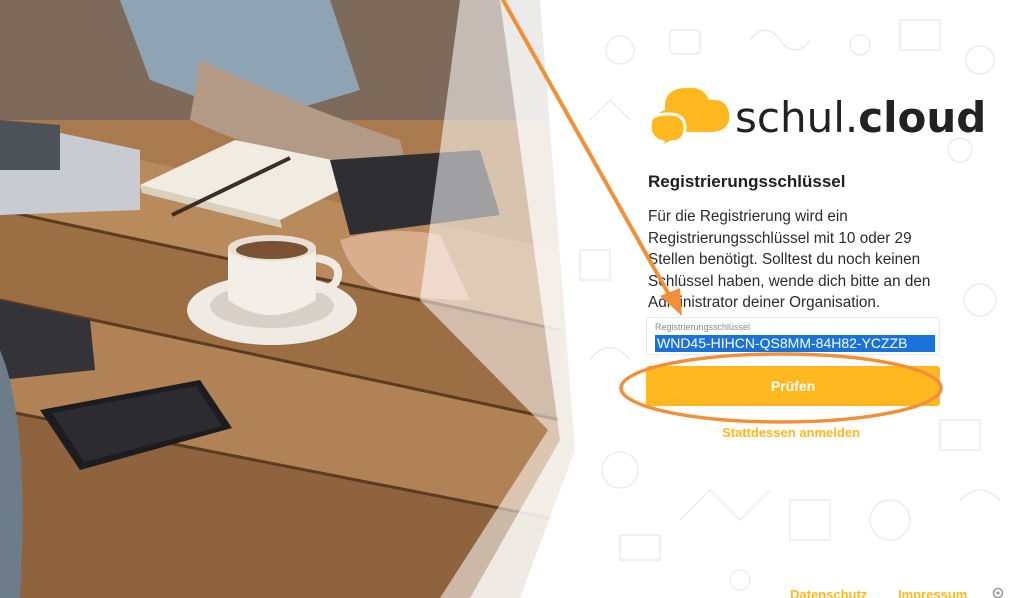 The height and width of the screenshot is (598, 1015). Describe the element at coordinates (703, 327) in the screenshot. I see `registration-key-label: Registrierungsschlüssel` at that location.